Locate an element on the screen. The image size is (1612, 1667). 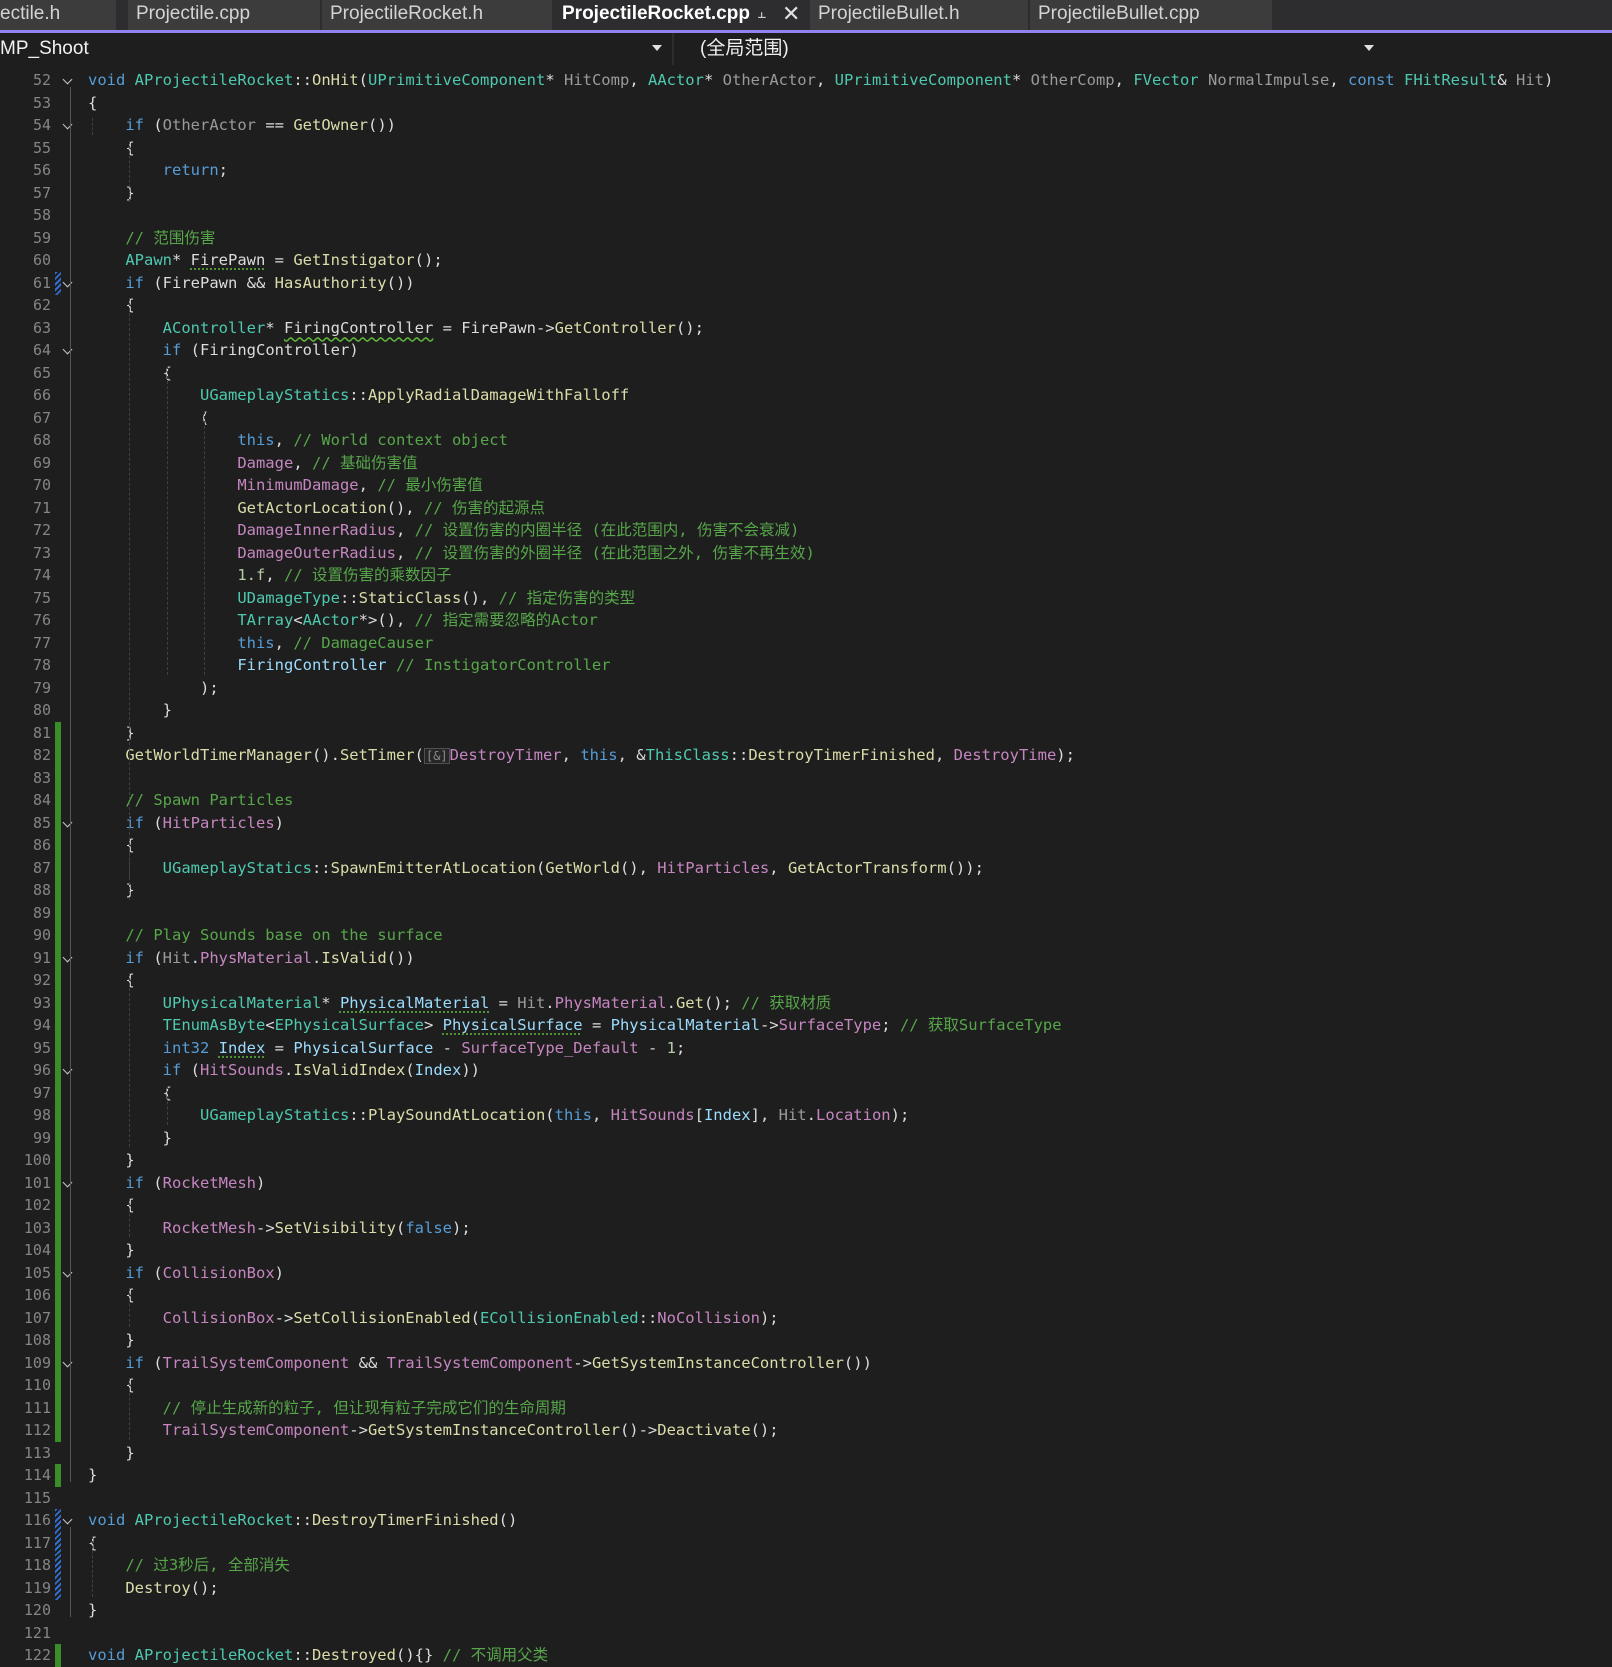
code-line: 68 this, // World context object is located at coordinates (806, 440).